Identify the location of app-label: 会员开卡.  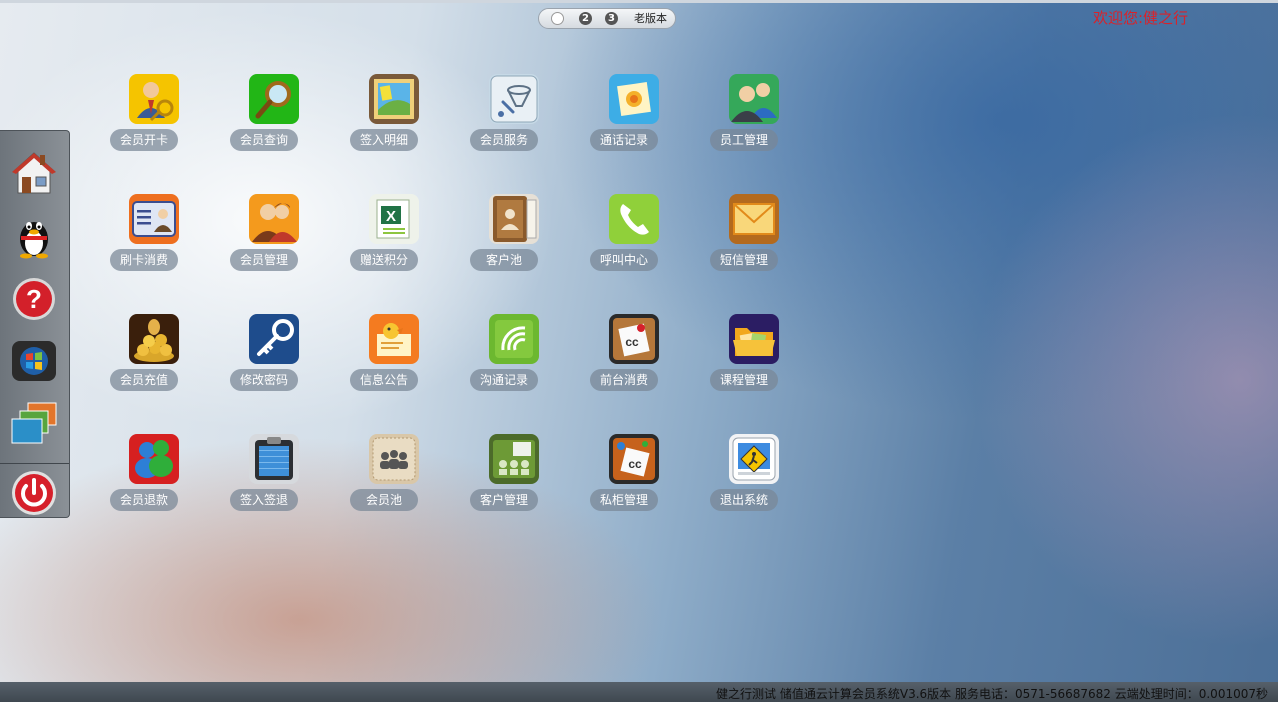
(144, 140).